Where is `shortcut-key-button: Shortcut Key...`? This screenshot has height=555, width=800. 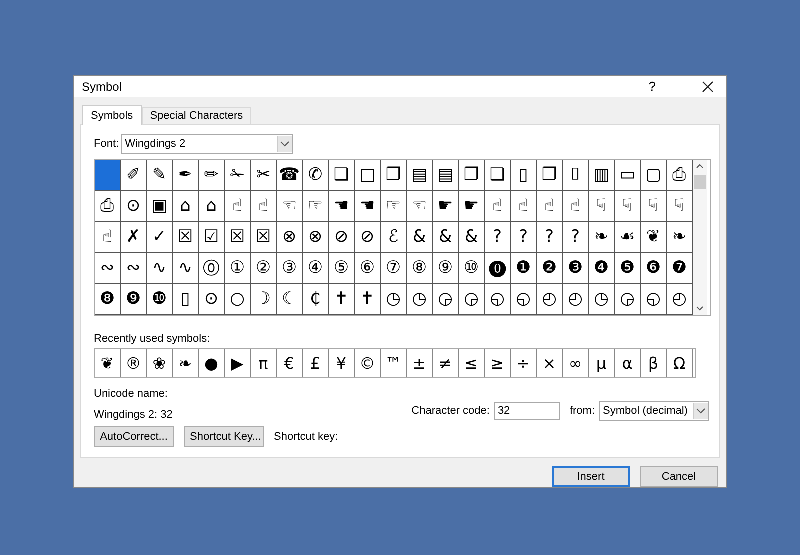 shortcut-key-button: Shortcut Key... is located at coordinates (224, 436).